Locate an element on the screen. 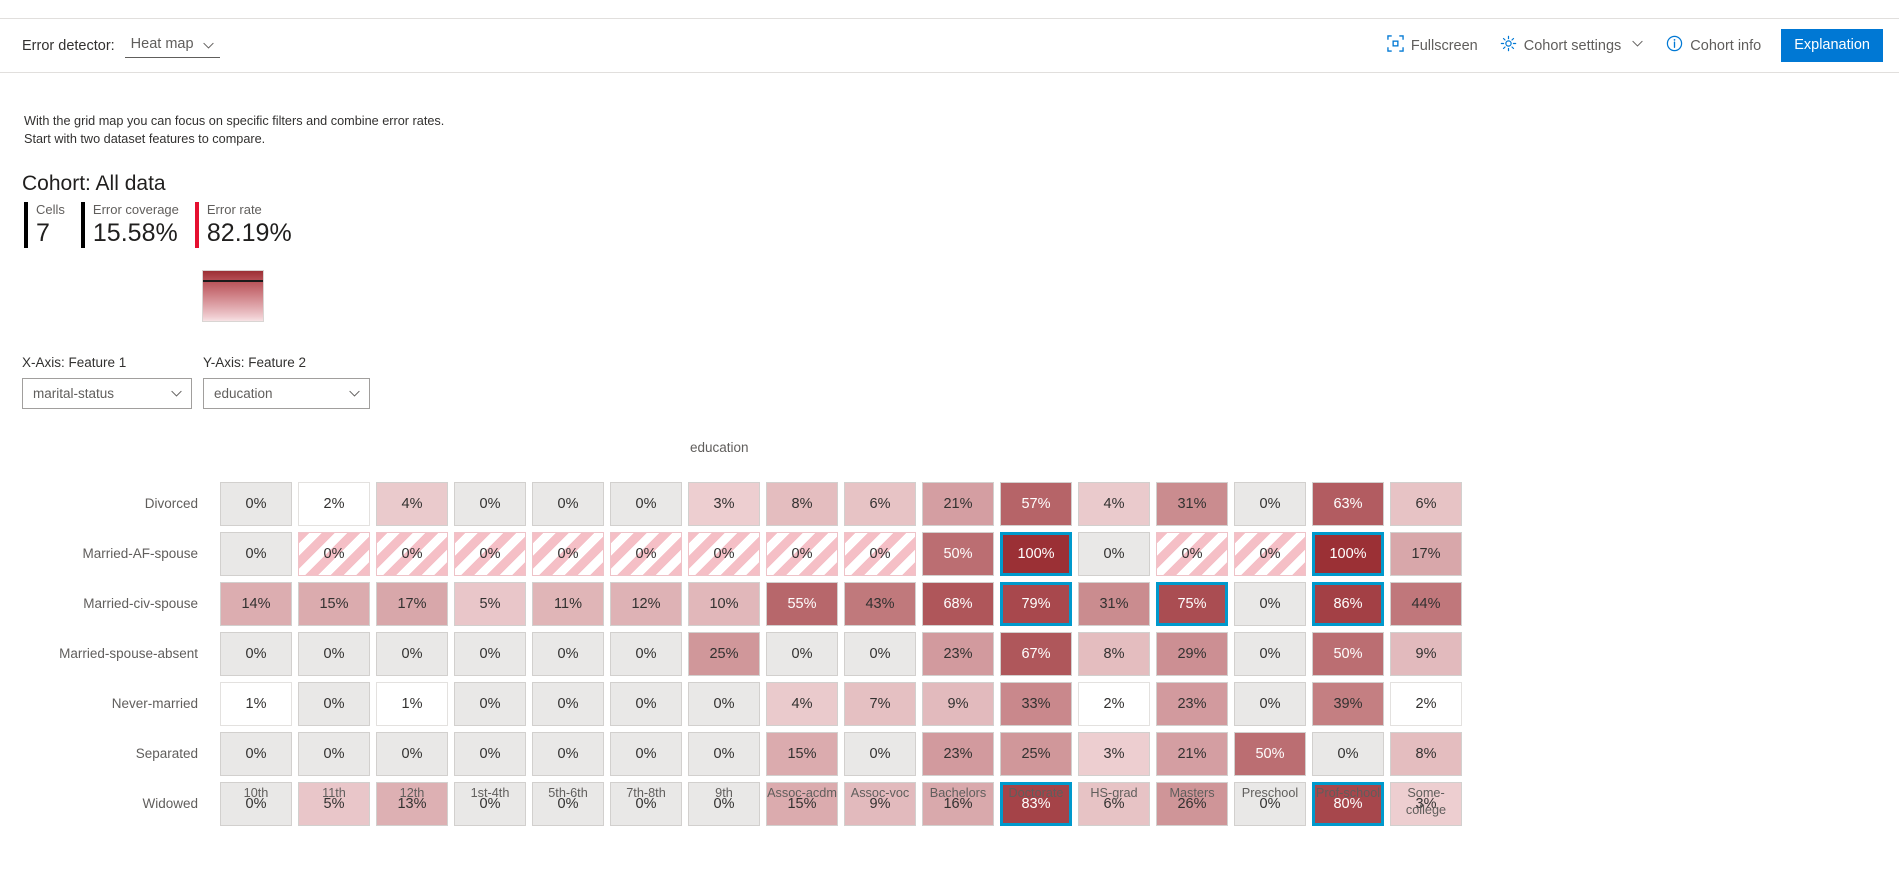 This screenshot has width=1899, height=880. heatmap-cell: 55% is located at coordinates (802, 604).